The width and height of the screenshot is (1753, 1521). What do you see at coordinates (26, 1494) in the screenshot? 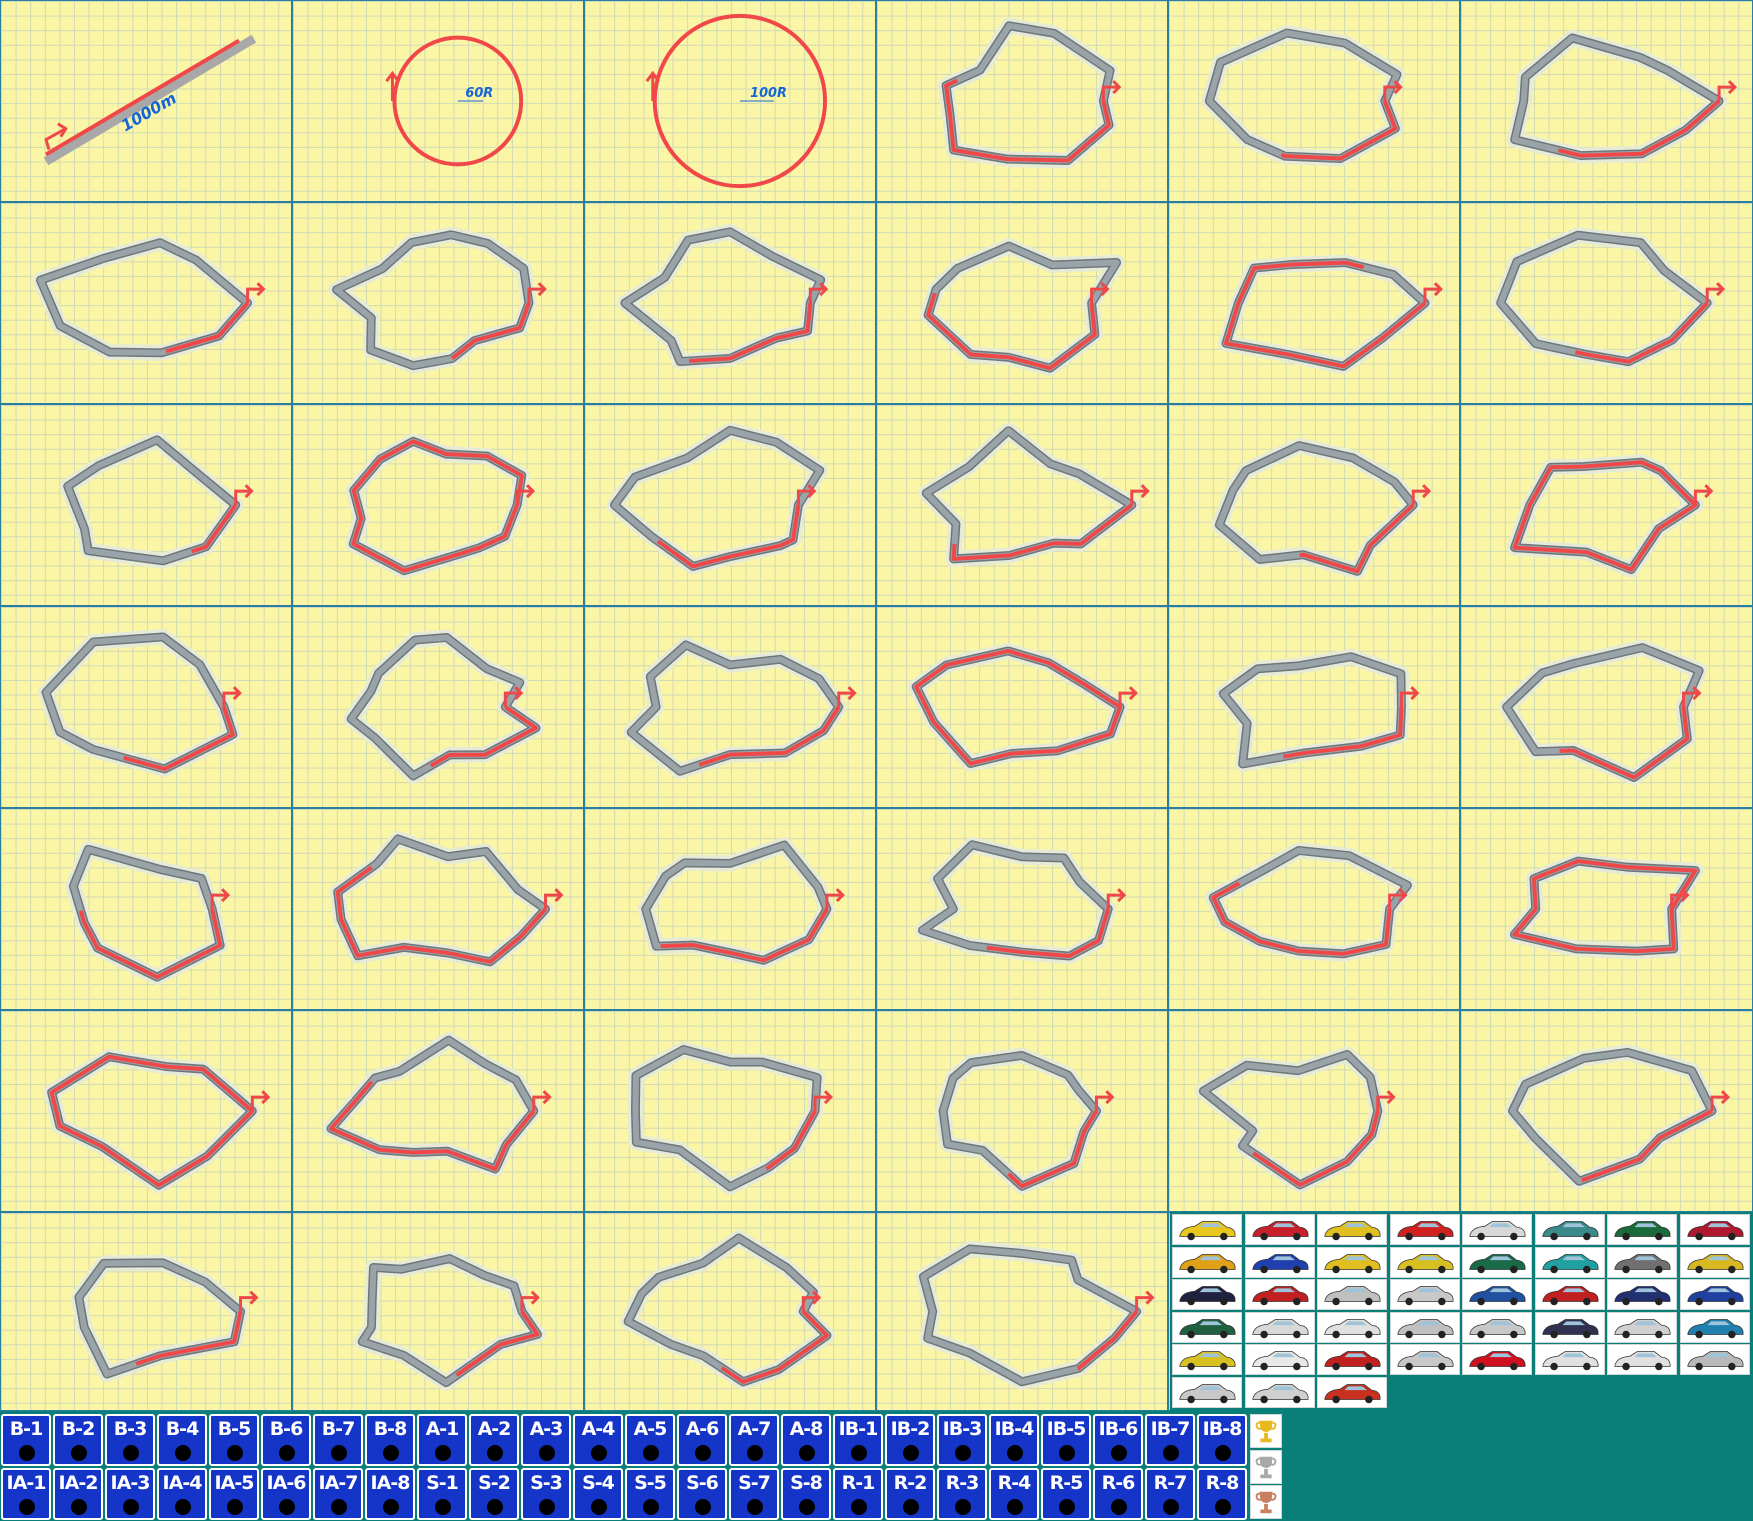
I see `license-badge-ia-1: IA-1` at bounding box center [26, 1494].